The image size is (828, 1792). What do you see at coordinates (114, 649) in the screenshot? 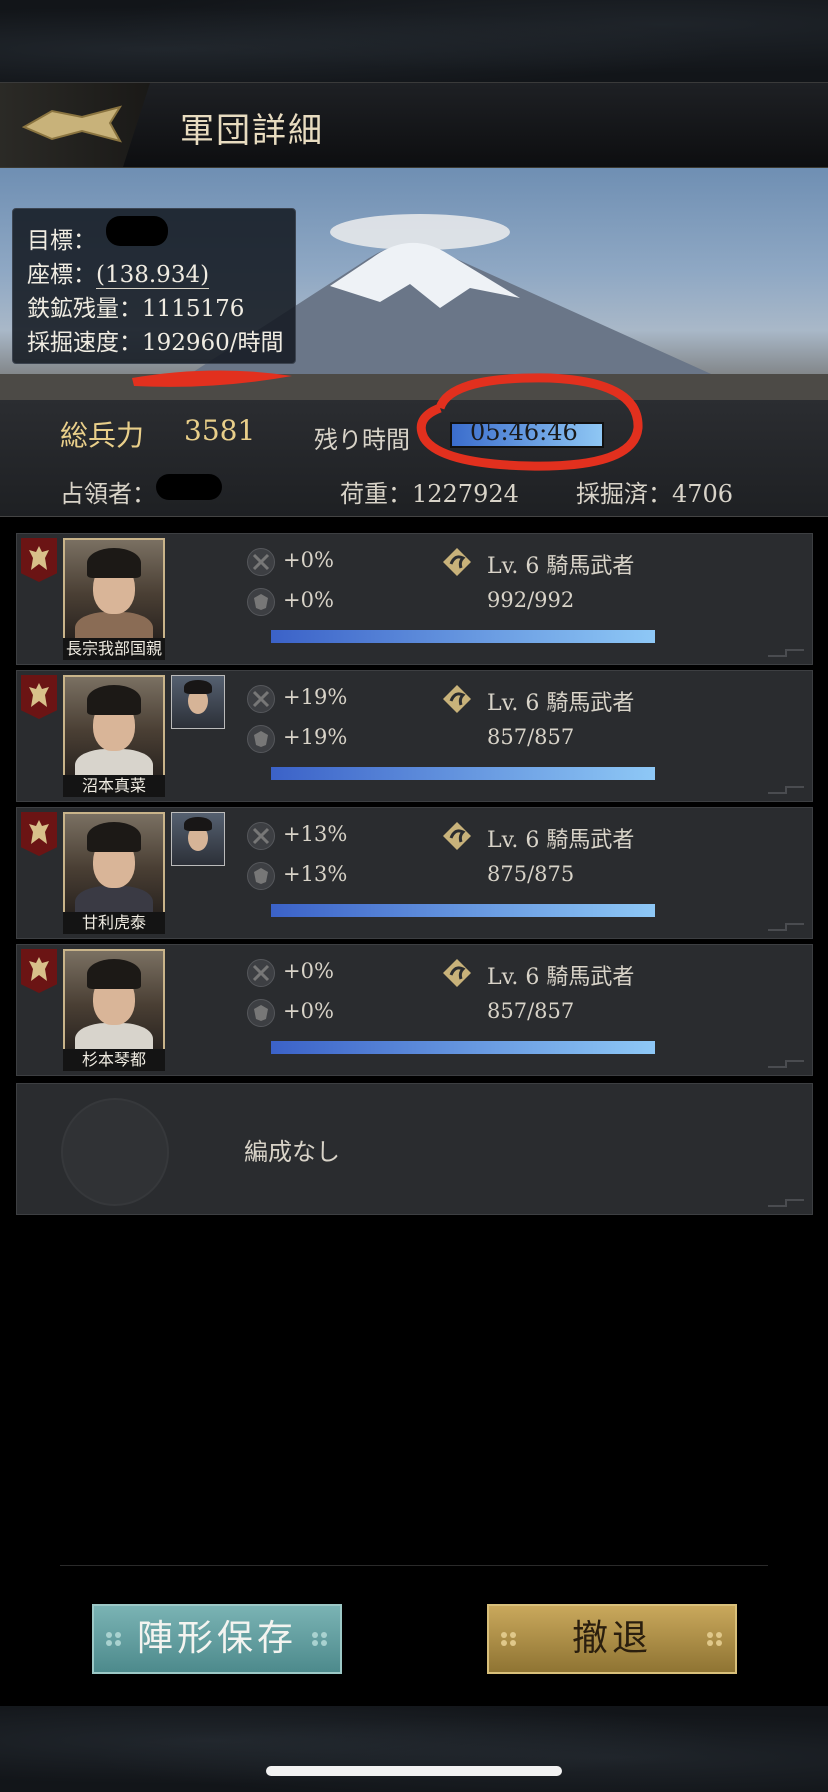
I see `general-name: 長宗我部国親` at bounding box center [114, 649].